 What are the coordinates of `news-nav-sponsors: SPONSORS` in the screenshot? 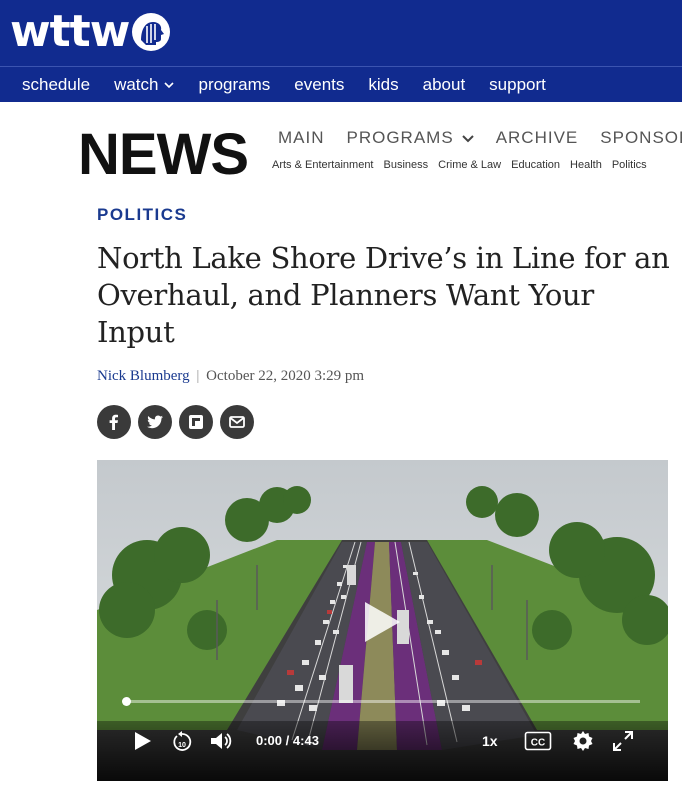 It's located at (641, 138).